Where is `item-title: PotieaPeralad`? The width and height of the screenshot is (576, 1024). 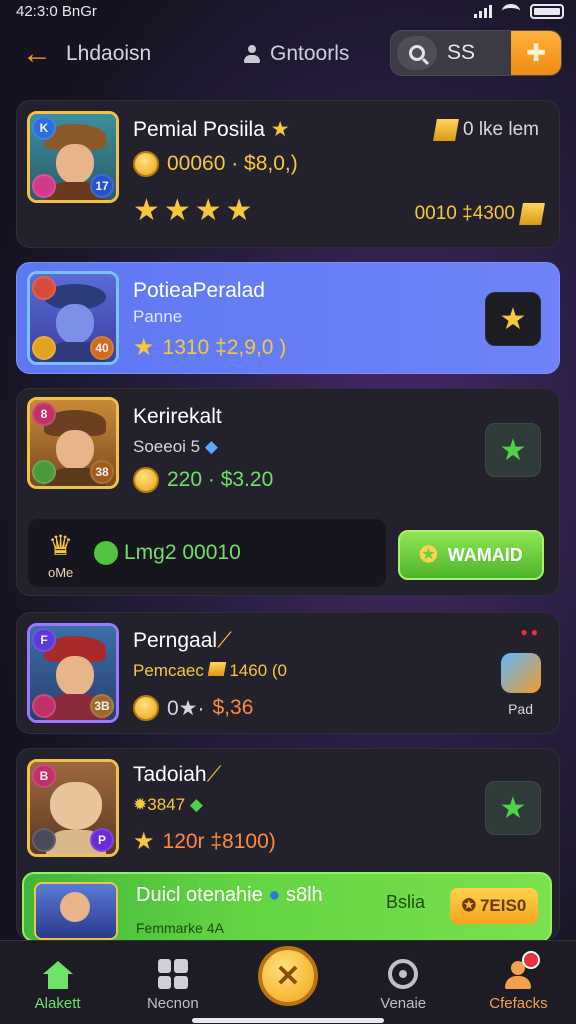 item-title: PotieaPeralad is located at coordinates (199, 290).